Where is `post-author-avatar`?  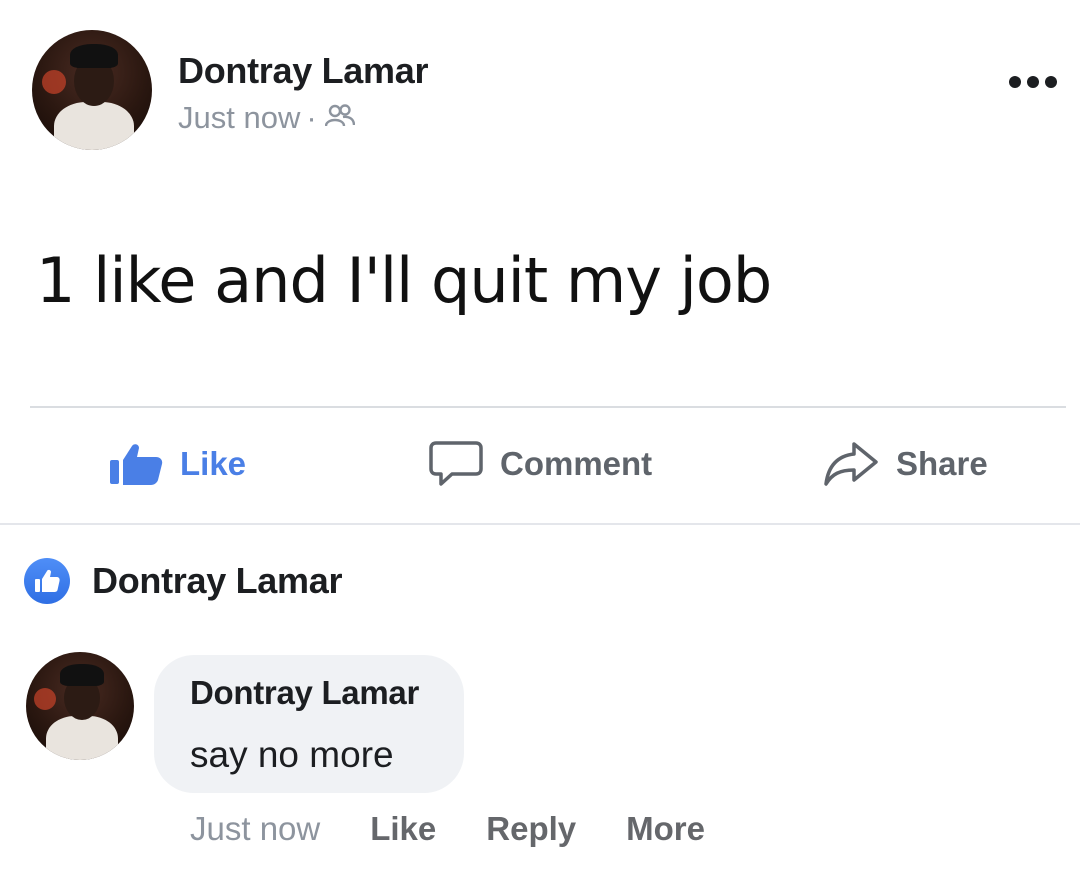
post-author-avatar is located at coordinates (92, 90).